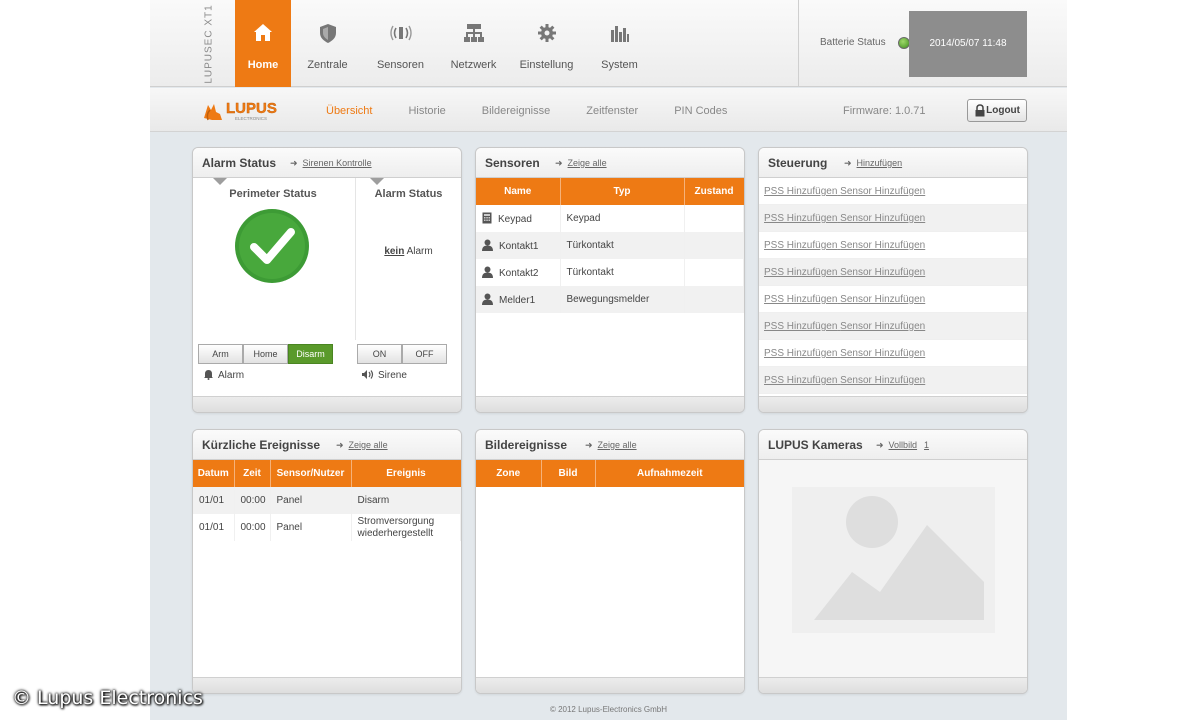 The height and width of the screenshot is (720, 1200). I want to click on column-header: Sensor/Nutzer, so click(311, 473).